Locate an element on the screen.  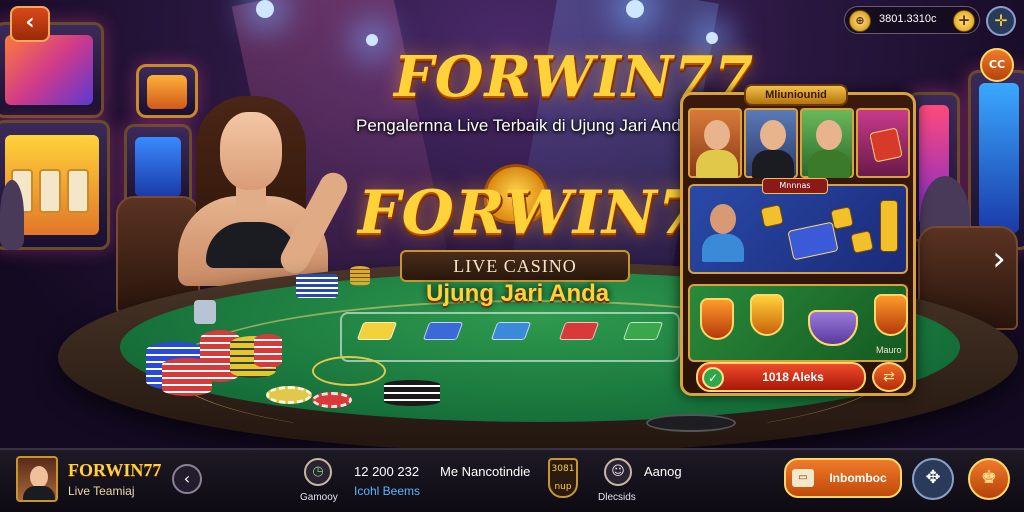
game-panel-title: Mliuniounid is located at coordinates (796, 95).